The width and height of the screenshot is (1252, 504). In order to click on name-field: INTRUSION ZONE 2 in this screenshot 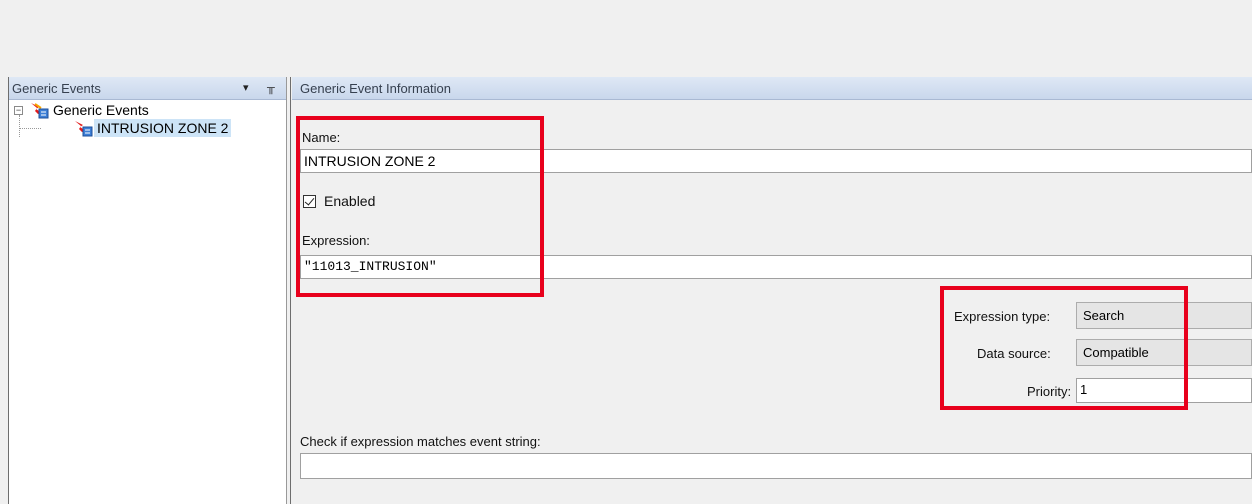, I will do `click(776, 161)`.